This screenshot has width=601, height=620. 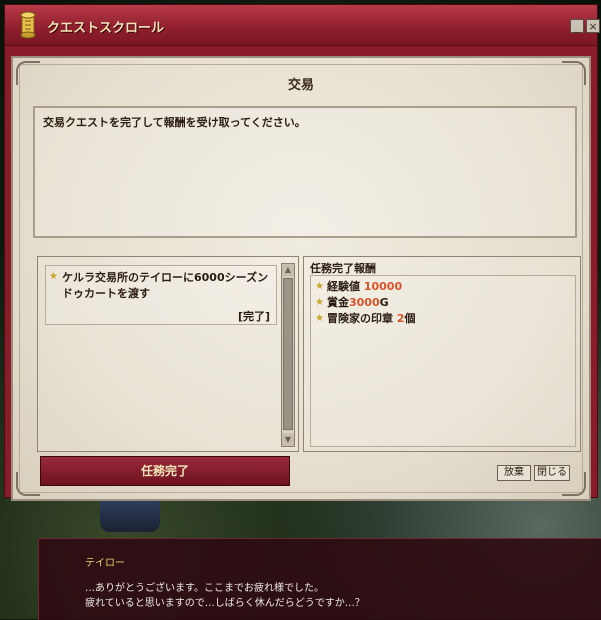 I want to click on scroll-up-arrow-icon: ▲, so click(x=288, y=270).